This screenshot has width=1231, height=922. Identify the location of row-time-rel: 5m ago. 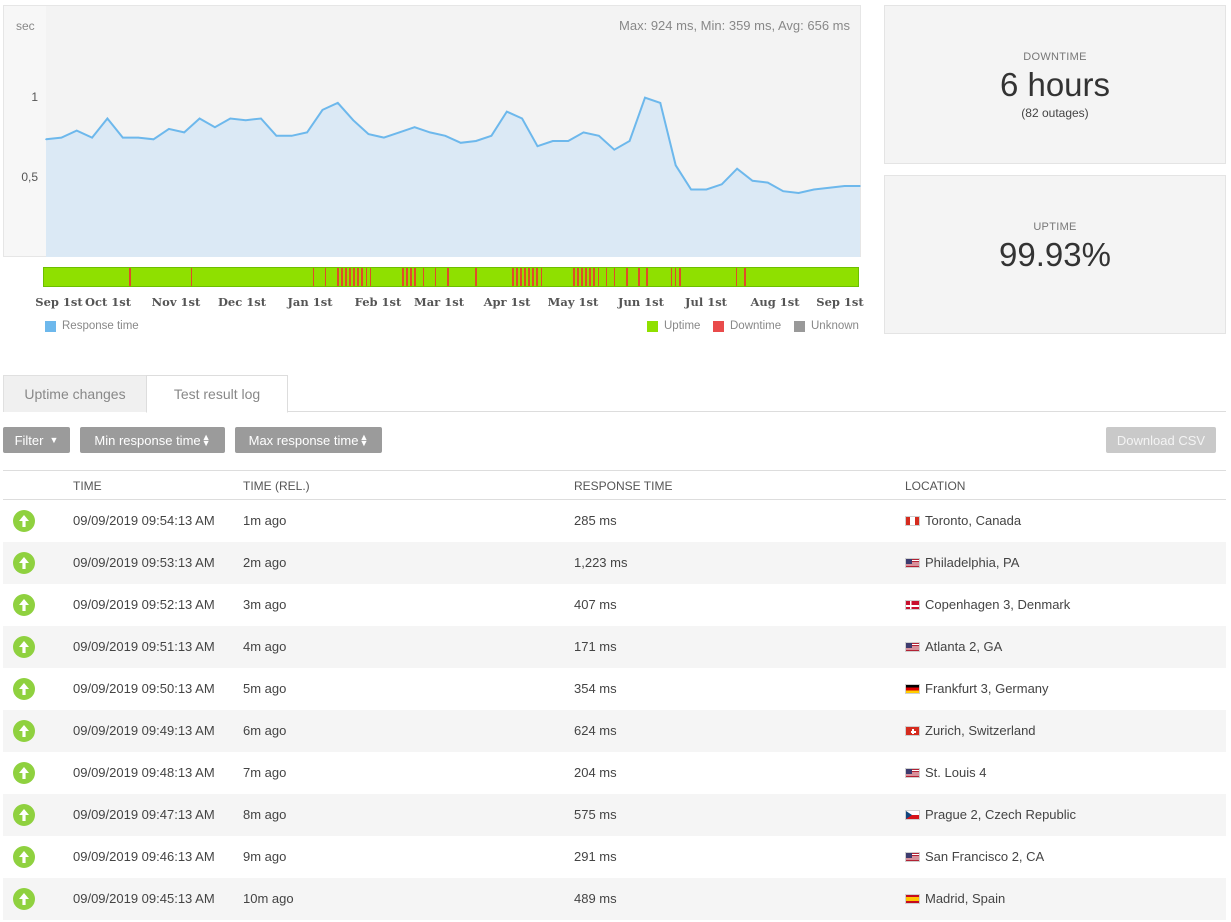
(265, 688).